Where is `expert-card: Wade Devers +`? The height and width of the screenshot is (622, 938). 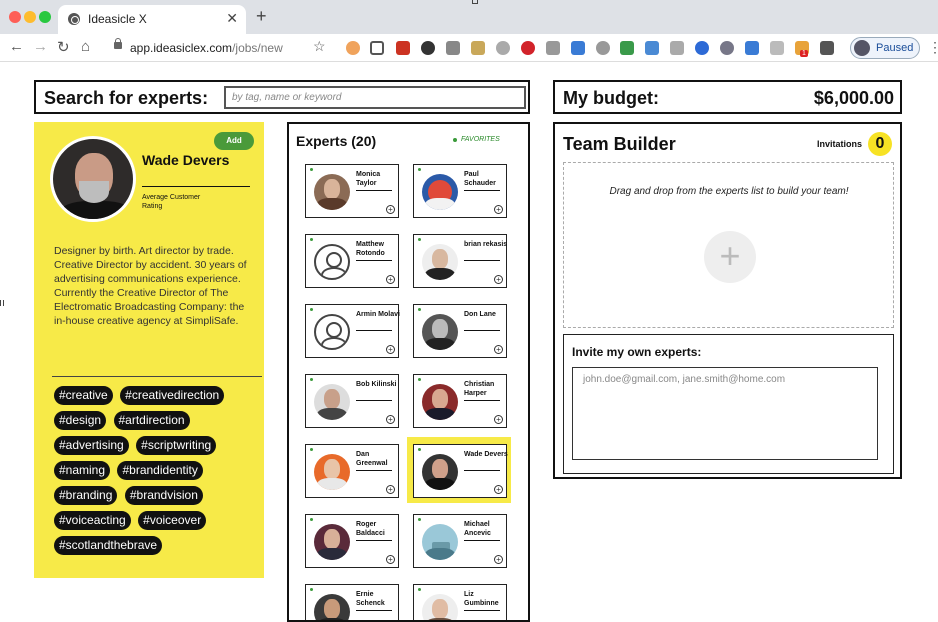 expert-card: Wade Devers + is located at coordinates (460, 471).